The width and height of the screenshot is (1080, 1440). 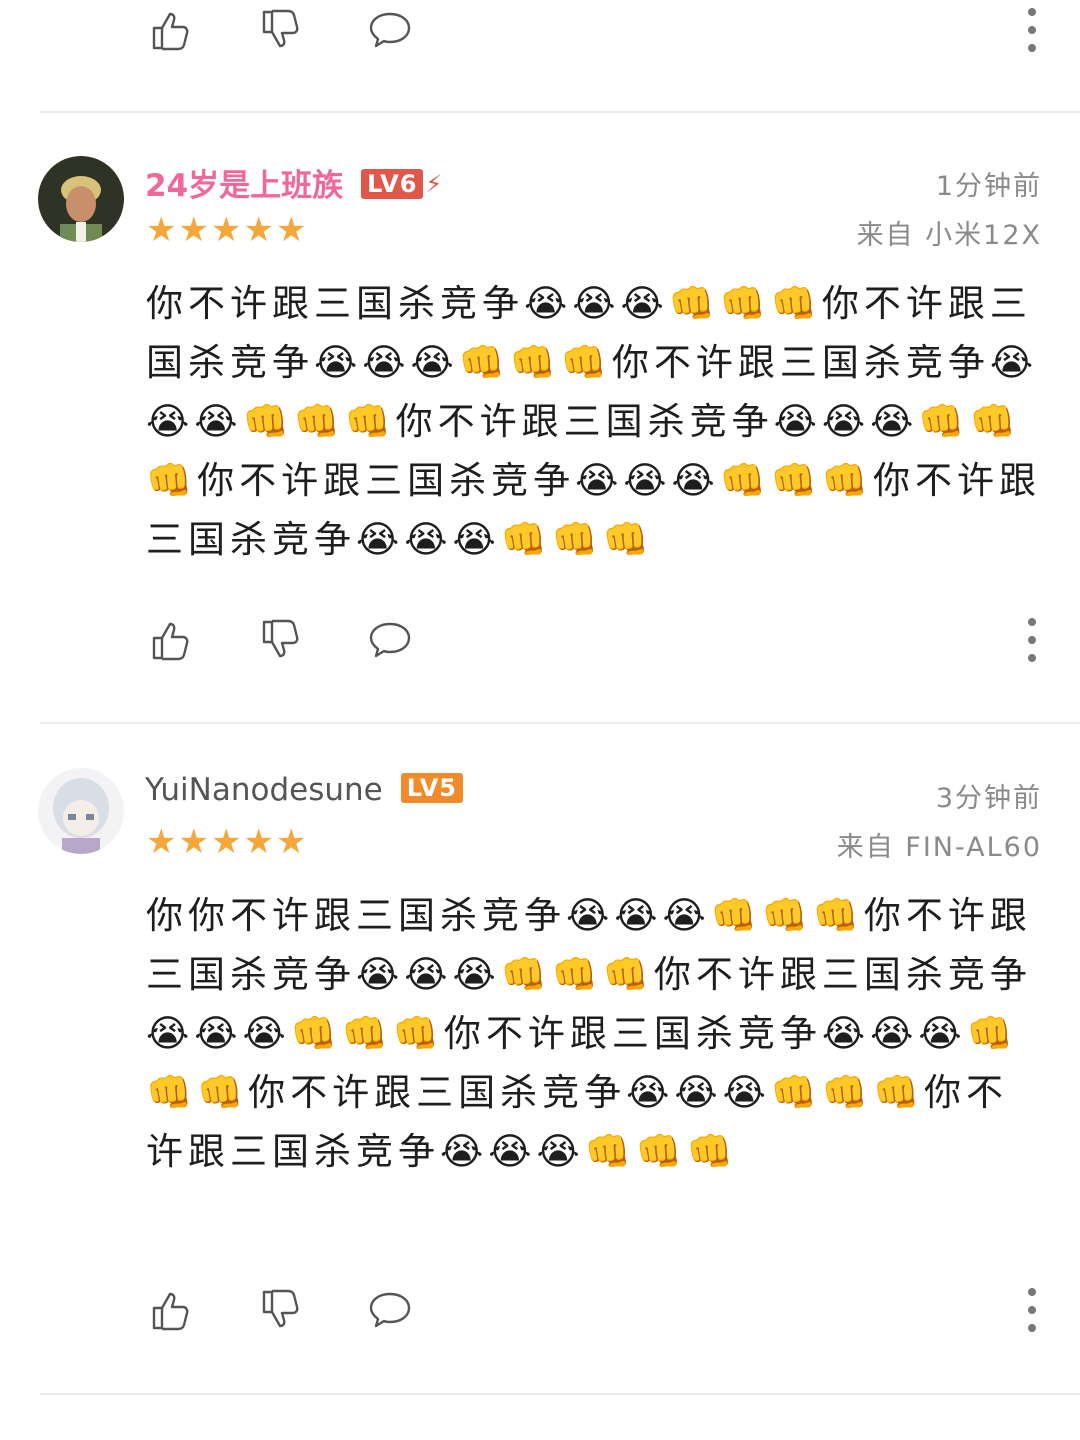 What do you see at coordinates (540, 36) in the screenshot?
I see `prev-comment-actions` at bounding box center [540, 36].